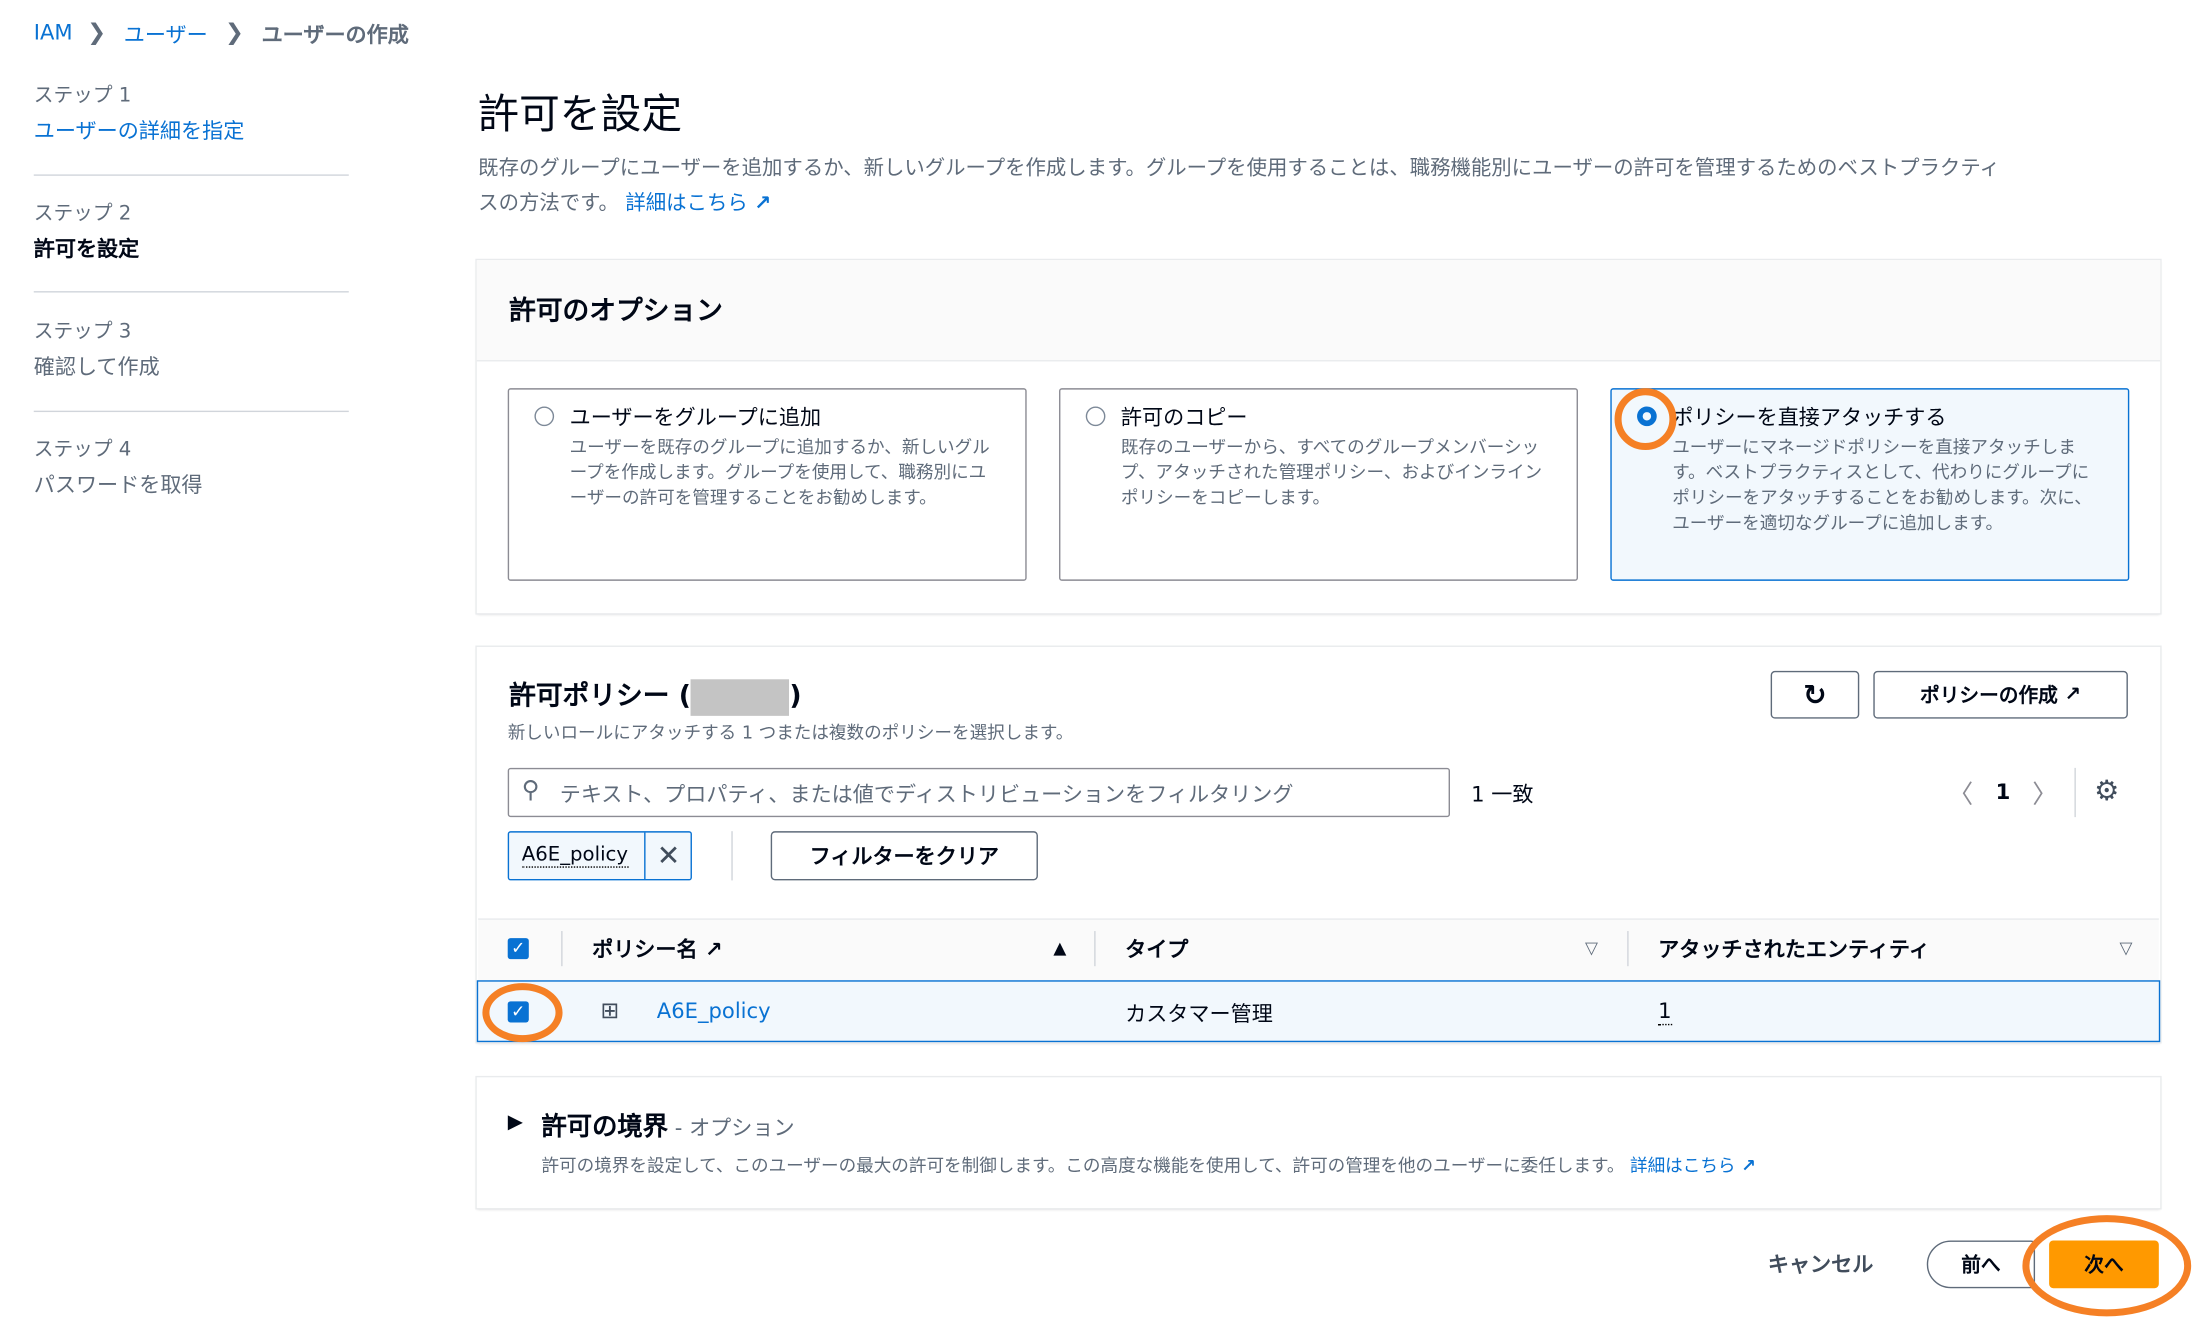 This screenshot has height=1318, width=2194. I want to click on breadcrumb-current: ユーザーの作成, so click(335, 35).